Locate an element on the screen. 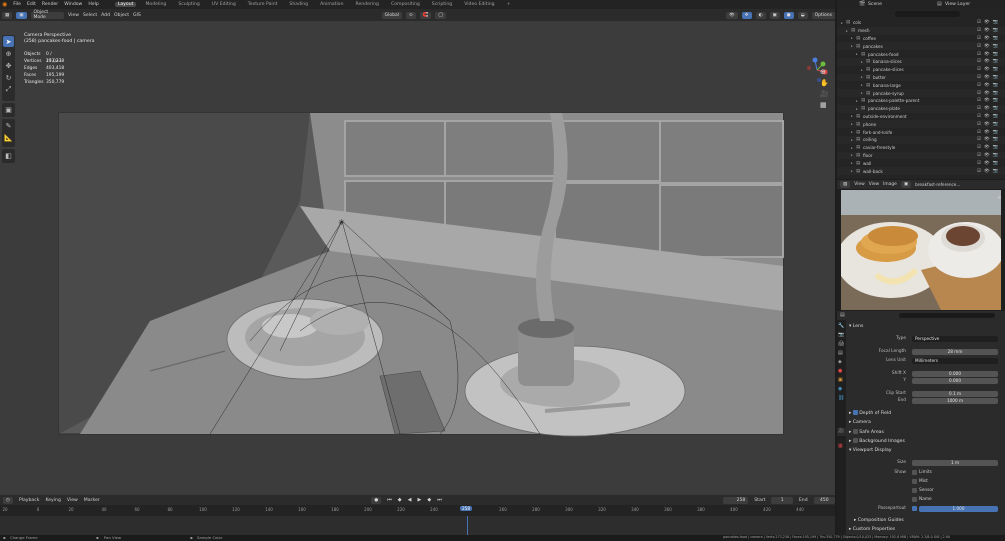 This screenshot has width=1005, height=541. camera-view-icon: 🎥 is located at coordinates (824, 94).